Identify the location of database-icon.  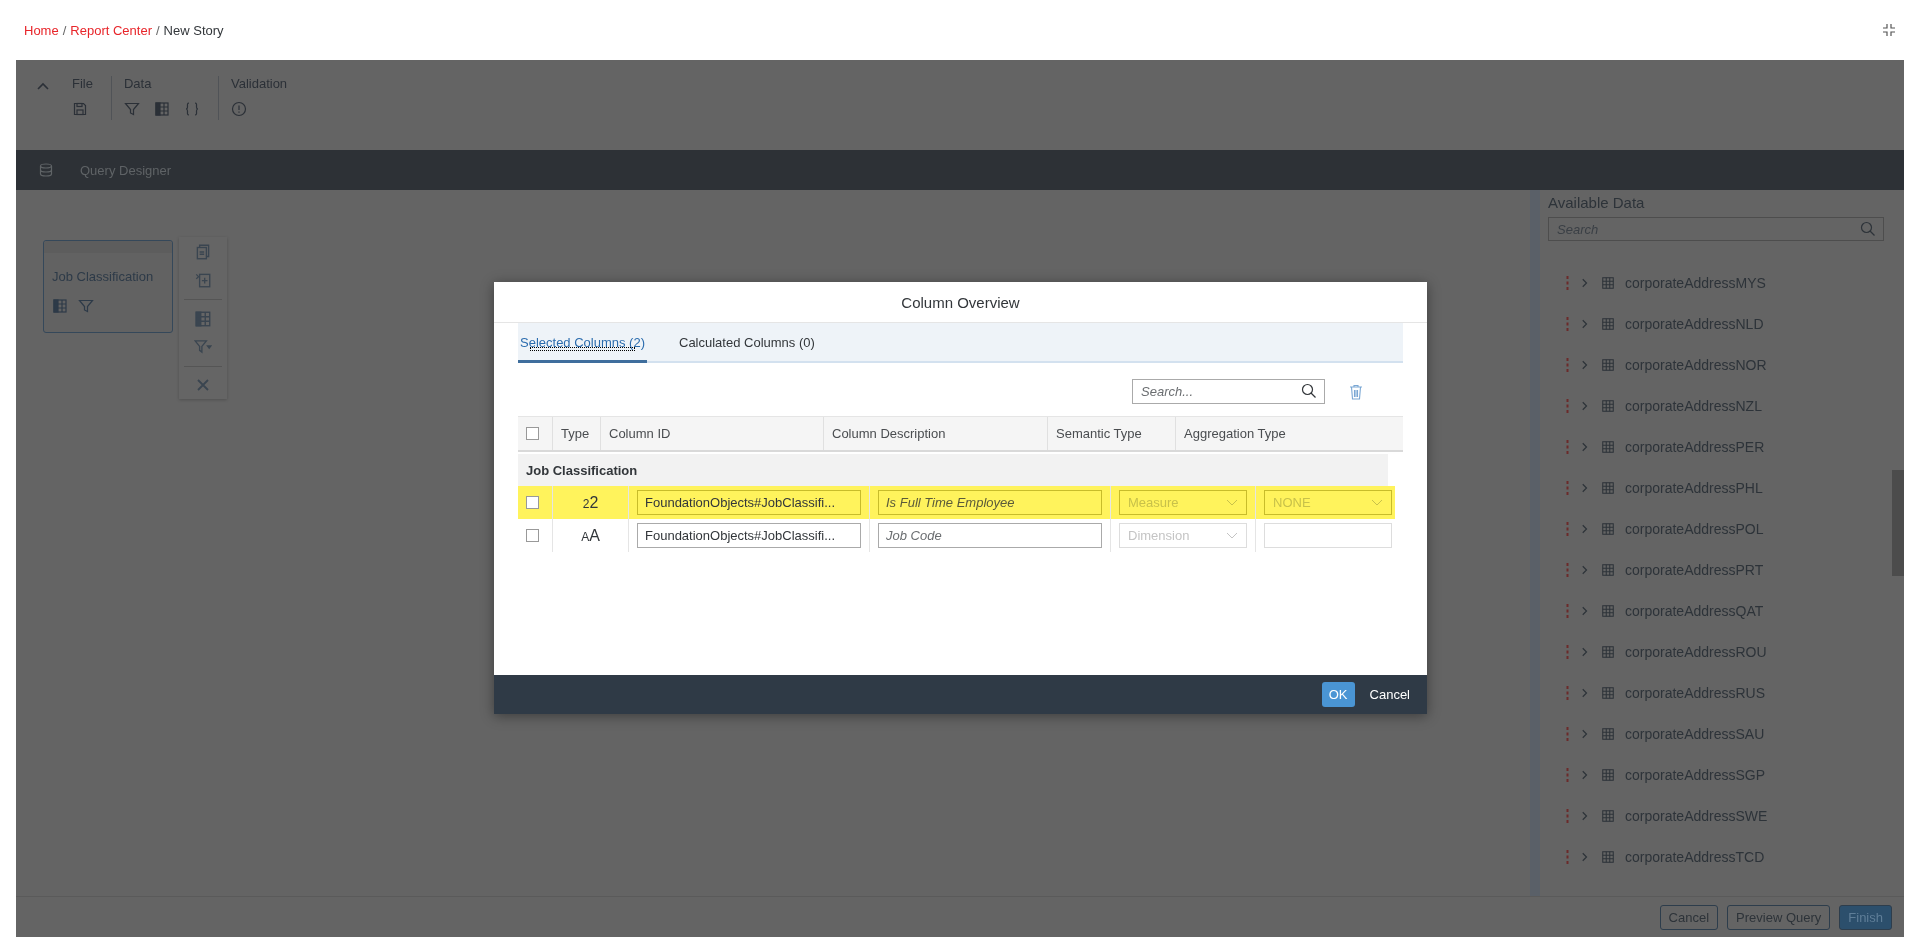
(46, 170).